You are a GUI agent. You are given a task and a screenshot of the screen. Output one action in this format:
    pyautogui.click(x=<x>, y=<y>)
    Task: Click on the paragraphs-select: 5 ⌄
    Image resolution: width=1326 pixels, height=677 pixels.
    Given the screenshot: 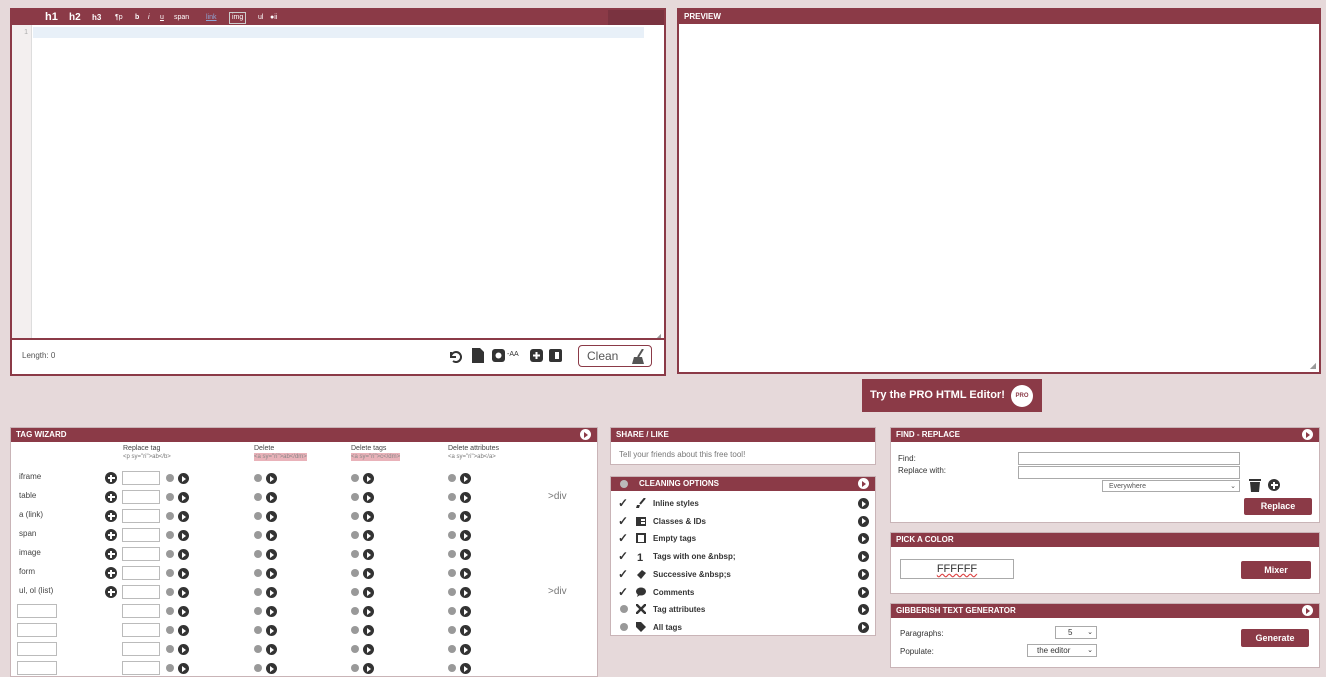 What is the action you would take?
    pyautogui.click(x=1076, y=632)
    